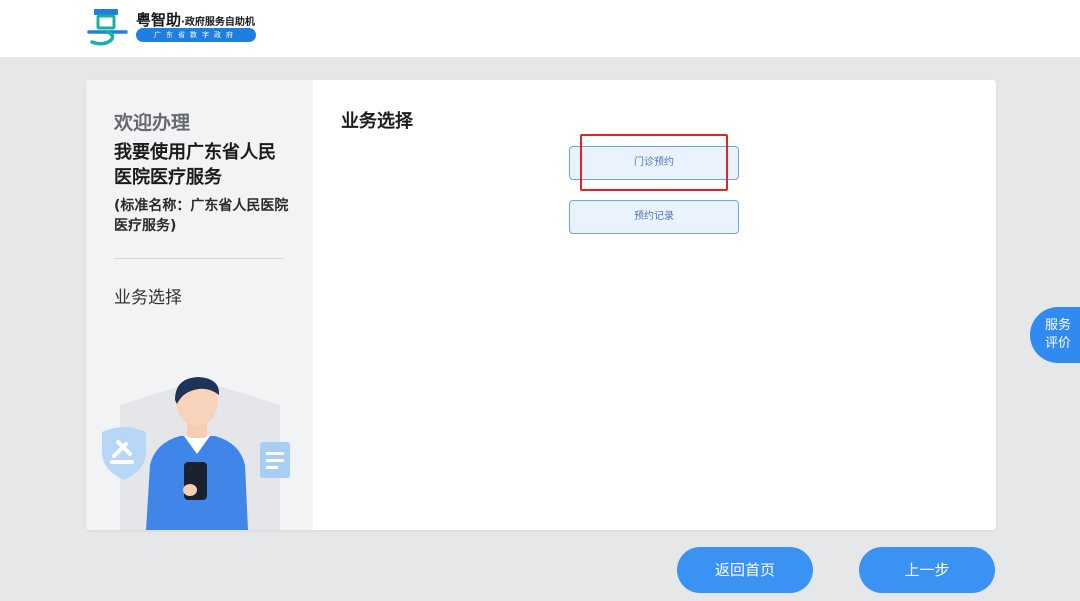 The width and height of the screenshot is (1080, 601). I want to click on return-home-button: 返回首页, so click(745, 570).